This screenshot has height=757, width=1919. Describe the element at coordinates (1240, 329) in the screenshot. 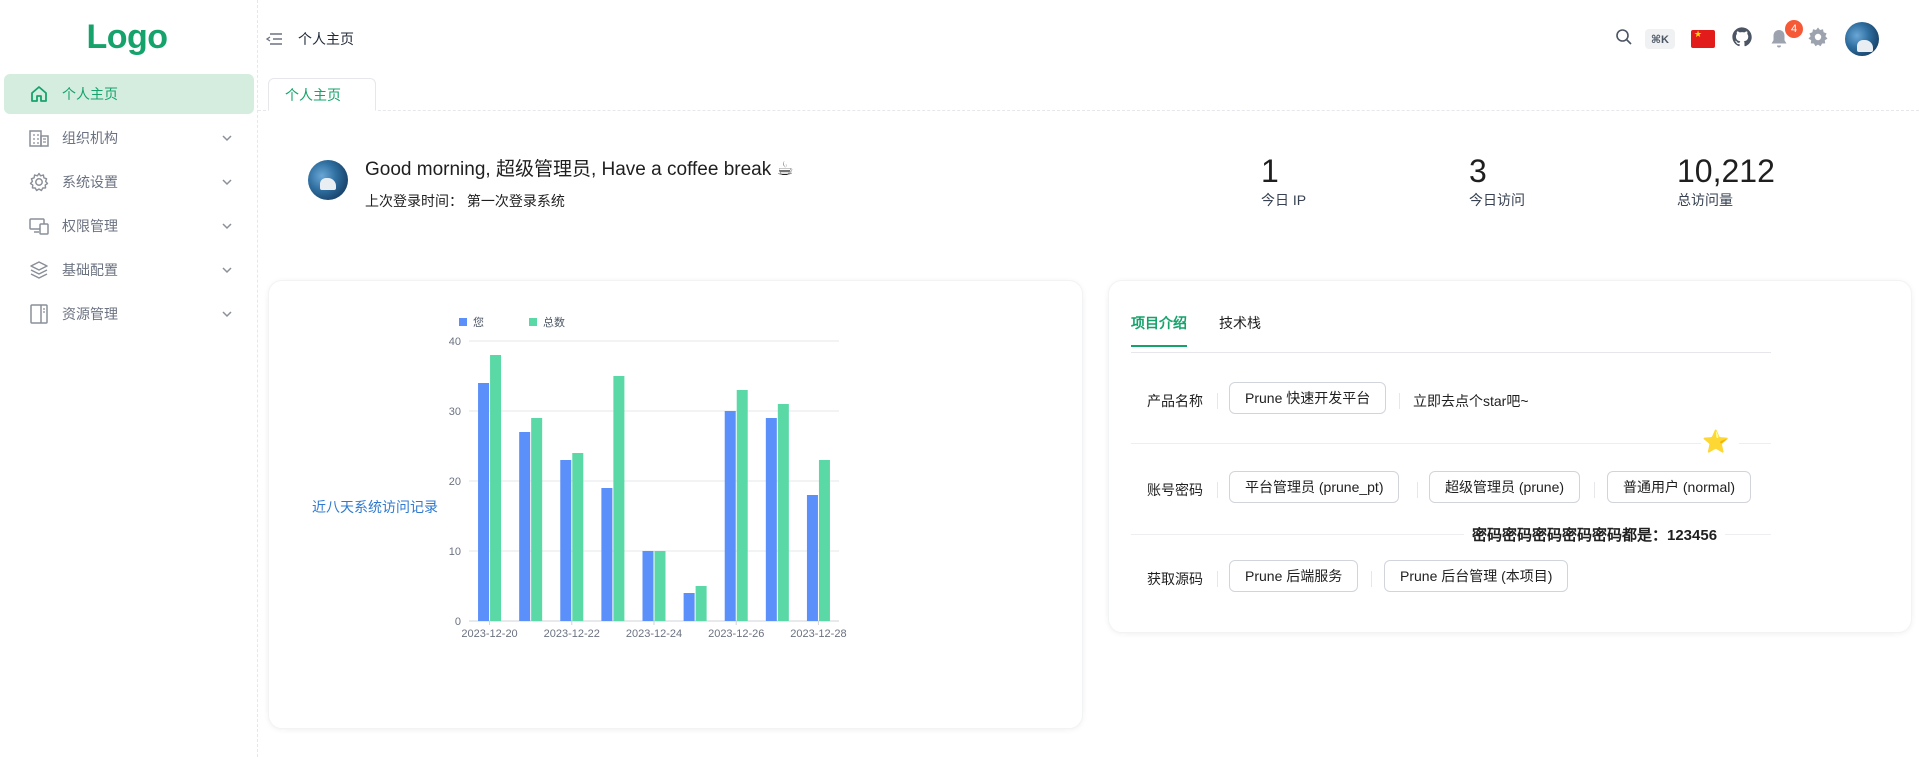

I see `tab-tech-stack: 技术栈` at that location.